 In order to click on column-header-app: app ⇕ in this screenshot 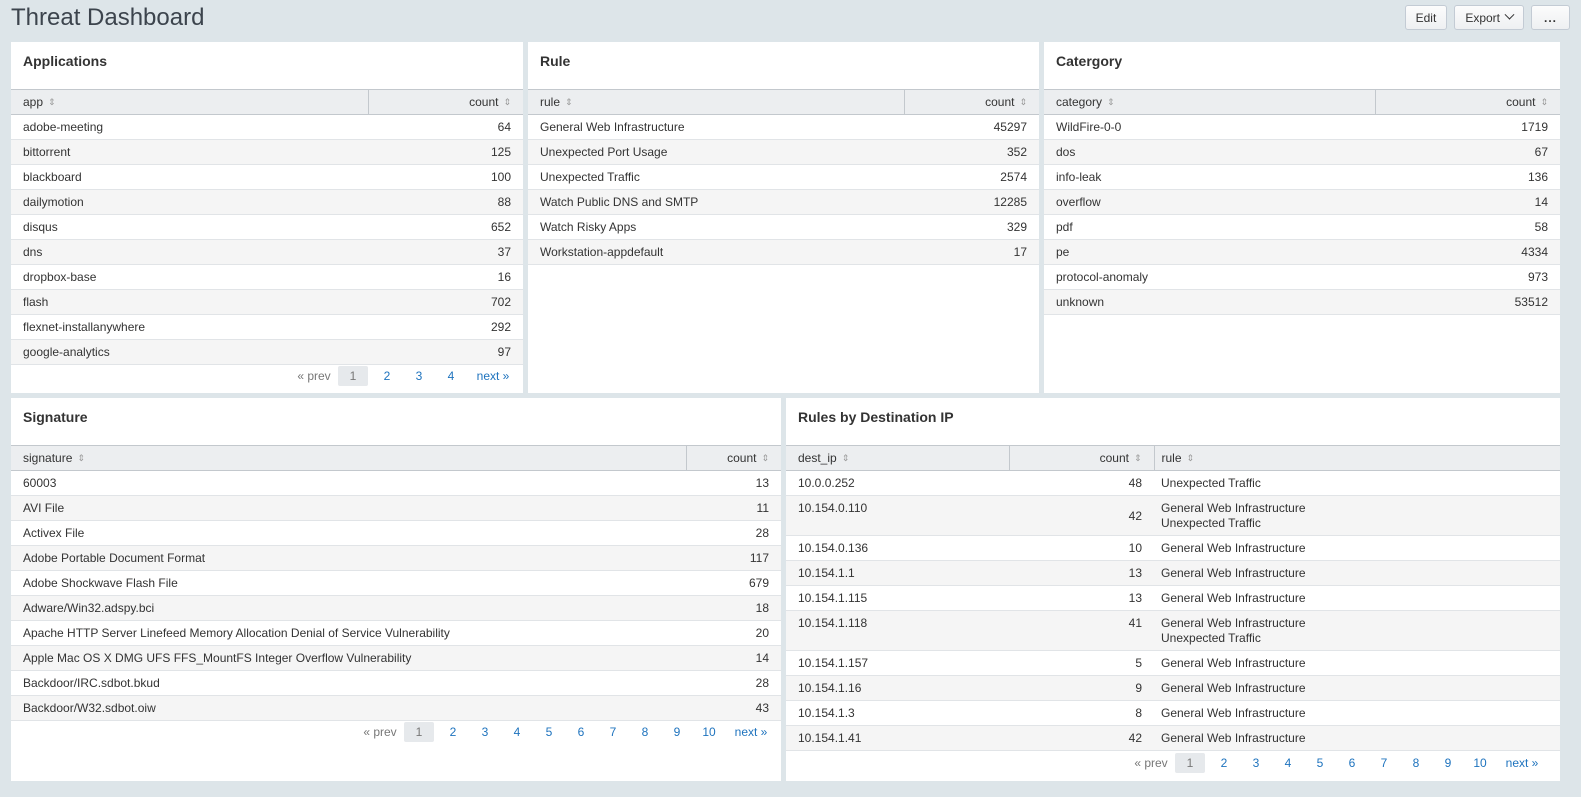, I will do `click(189, 102)`.